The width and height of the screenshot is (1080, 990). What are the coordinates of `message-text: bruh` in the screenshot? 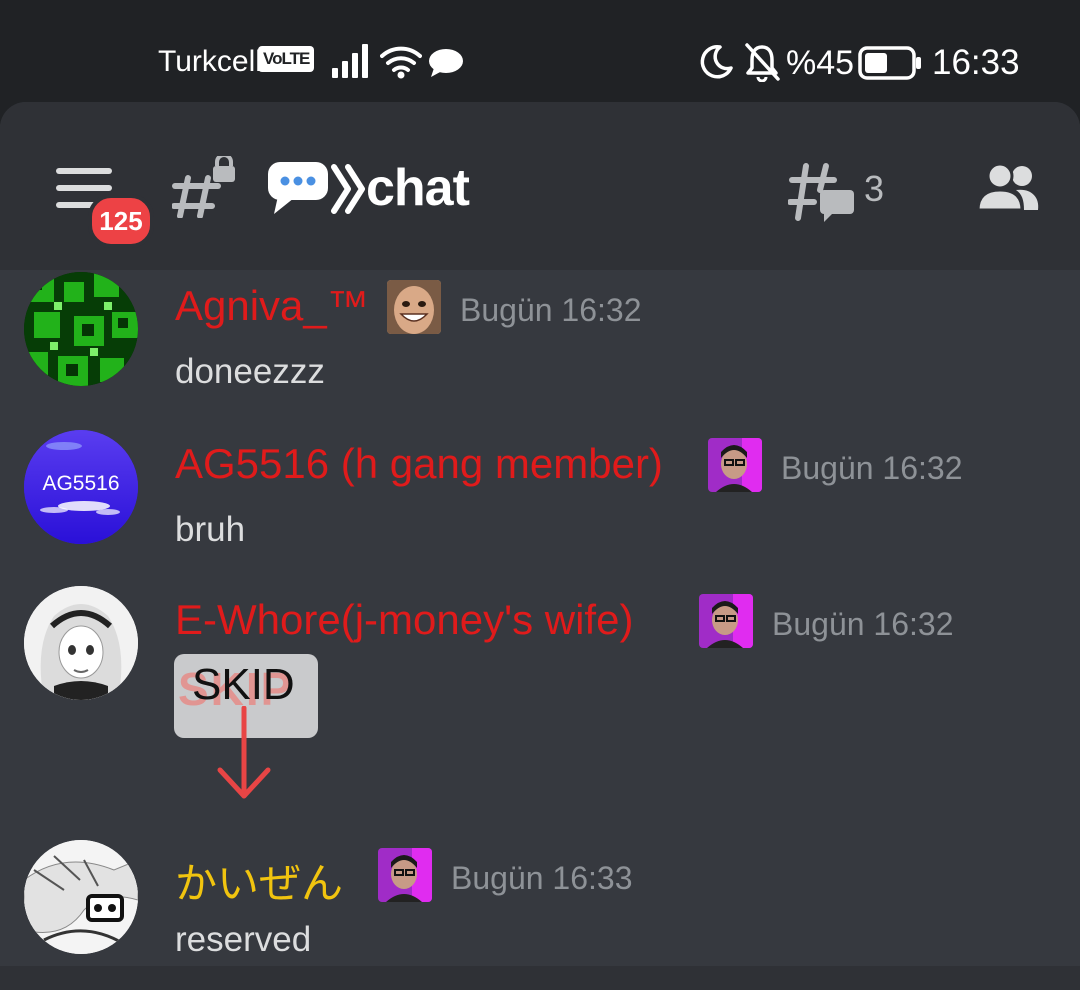 It's located at (210, 529).